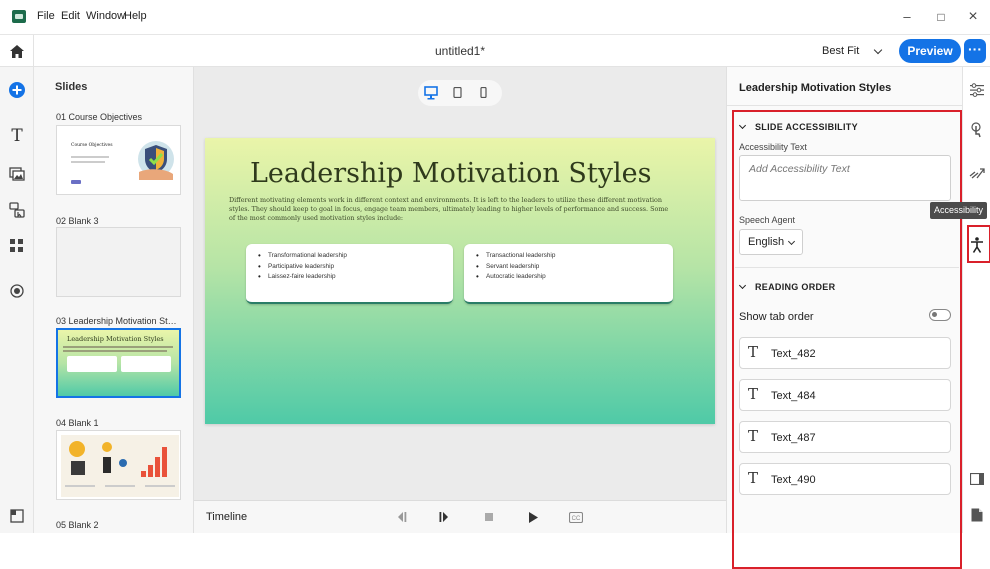 The width and height of the screenshot is (990, 569). I want to click on accessibility-icon, so click(977, 245).